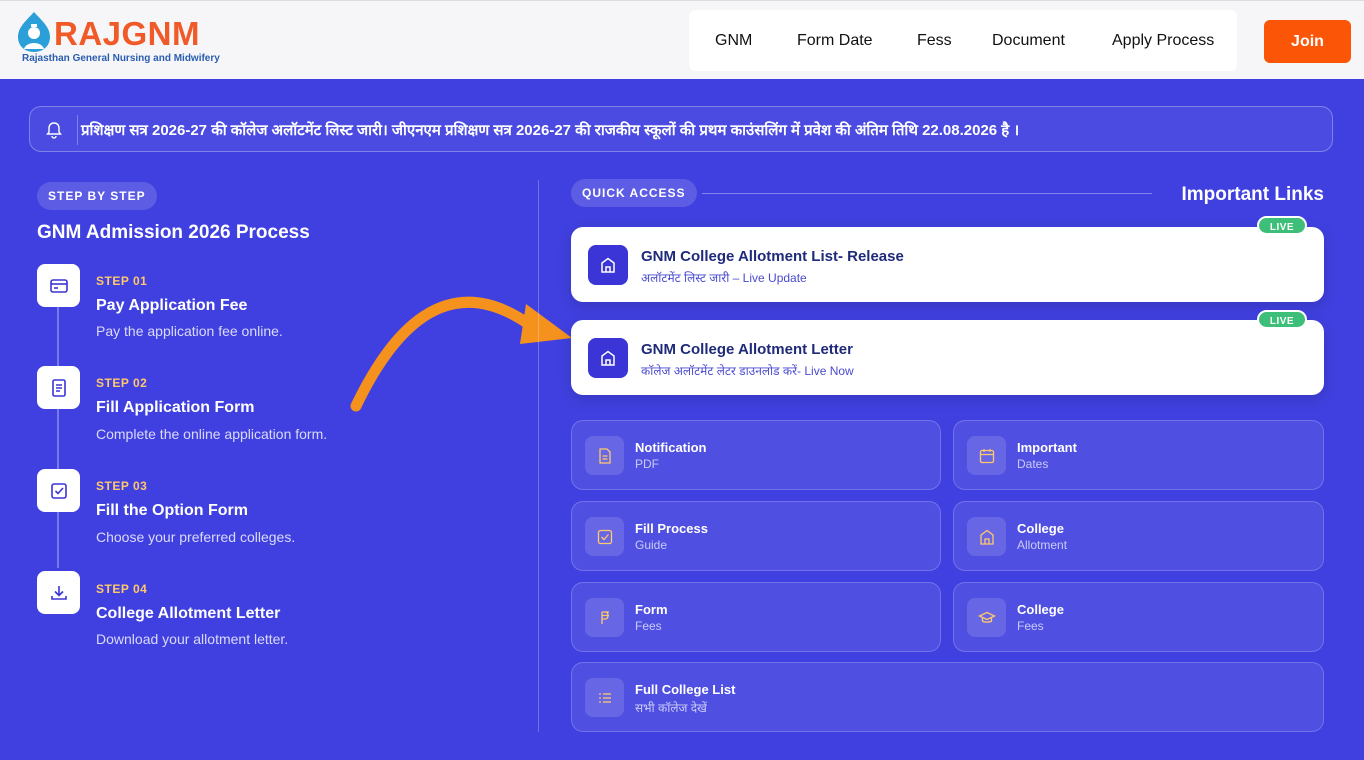  Describe the element at coordinates (212, 434) in the screenshot. I see `step-description: Complete the online application form.` at that location.